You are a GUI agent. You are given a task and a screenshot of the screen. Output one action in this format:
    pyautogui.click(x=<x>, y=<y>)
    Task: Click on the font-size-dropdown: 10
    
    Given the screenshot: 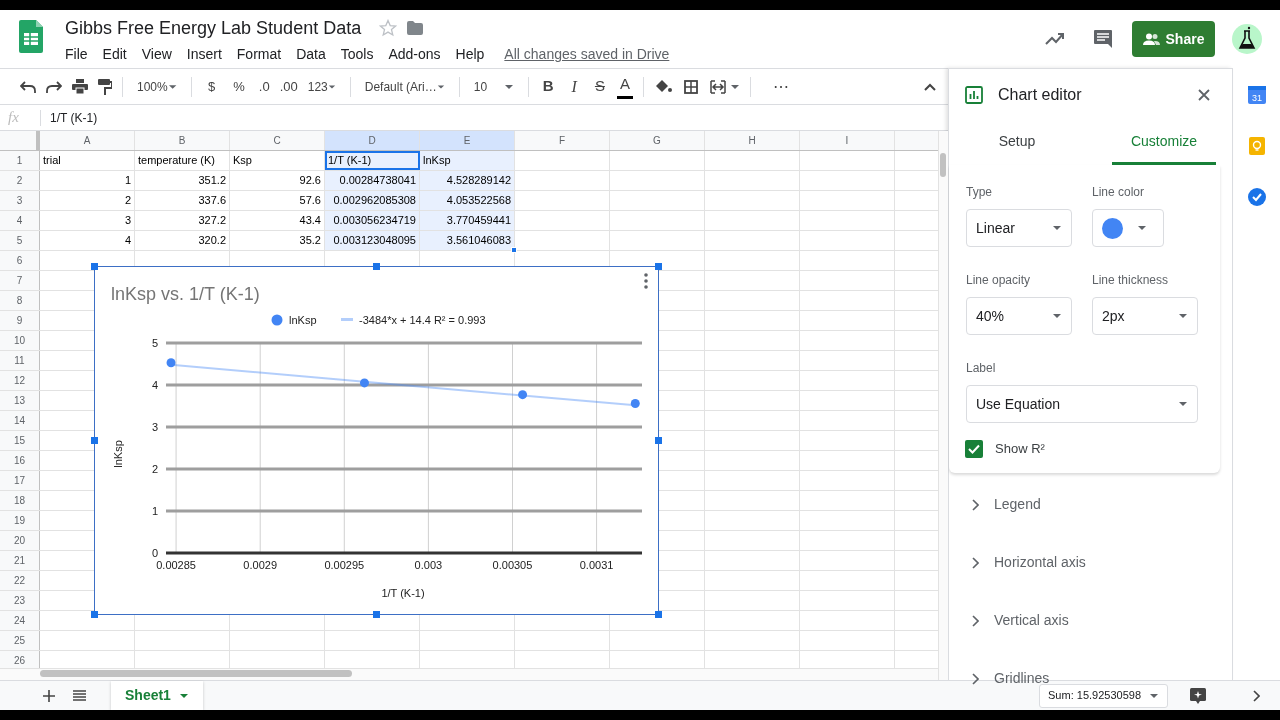 What is the action you would take?
    pyautogui.click(x=493, y=86)
    